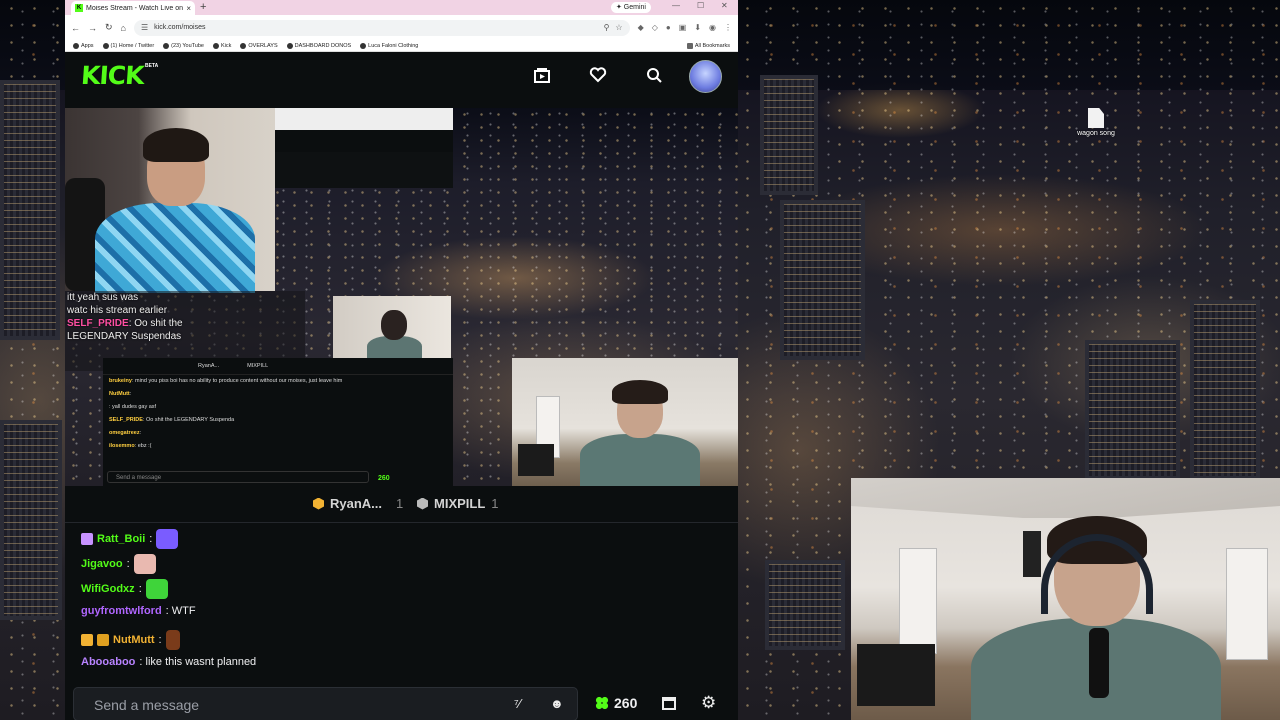 The image size is (1280, 720). What do you see at coordinates (323, 45) in the screenshot?
I see `bookmark-label: DASHBOARD DONOS` at bounding box center [323, 45].